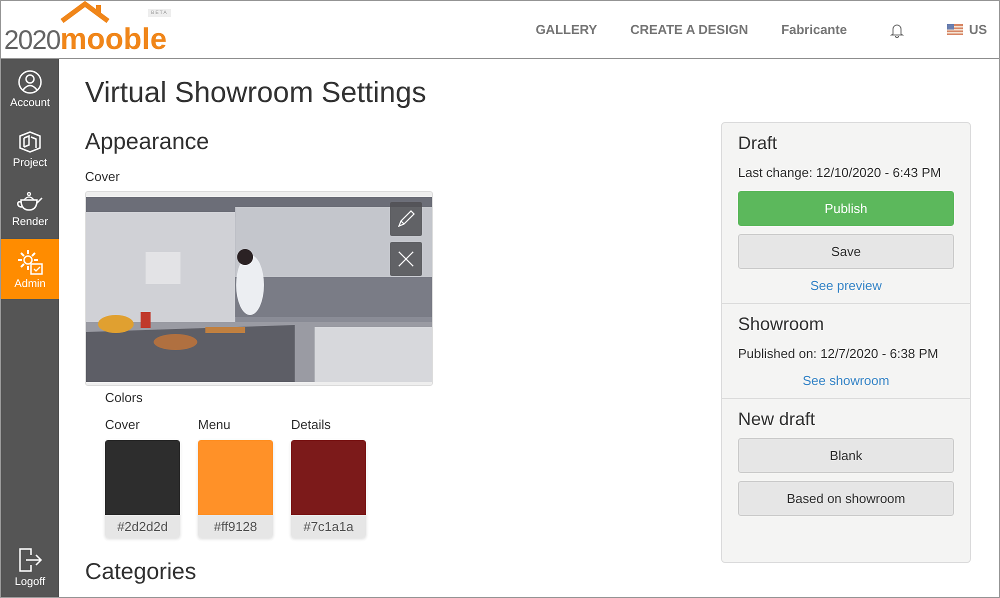 This screenshot has height=598, width=1000. What do you see at coordinates (311, 424) in the screenshot?
I see `color-label: Details` at bounding box center [311, 424].